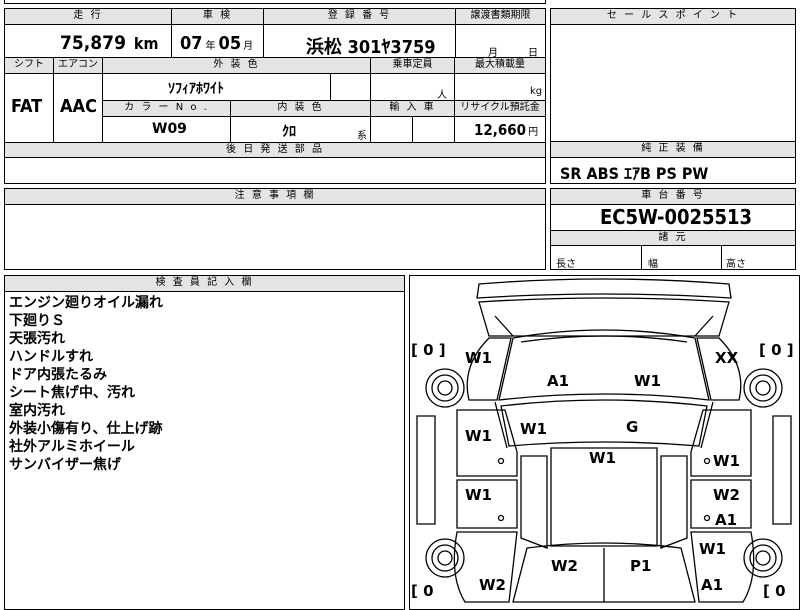 The width and height of the screenshot is (800, 610). What do you see at coordinates (632, 427) in the screenshot?
I see `damage-mark: G` at bounding box center [632, 427].